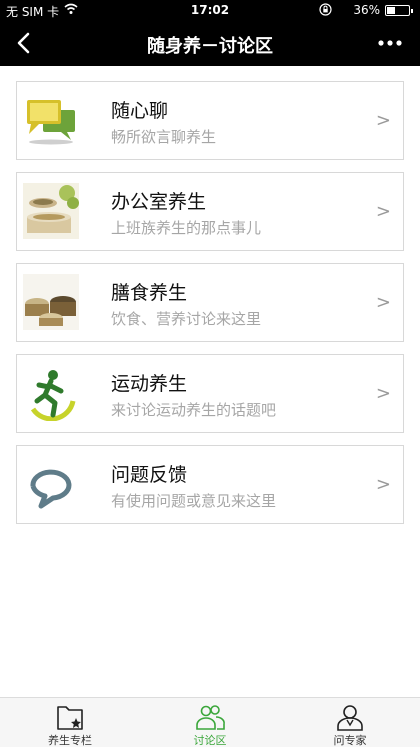 The width and height of the screenshot is (420, 748). I want to click on folder-star-icon, so click(70, 717).